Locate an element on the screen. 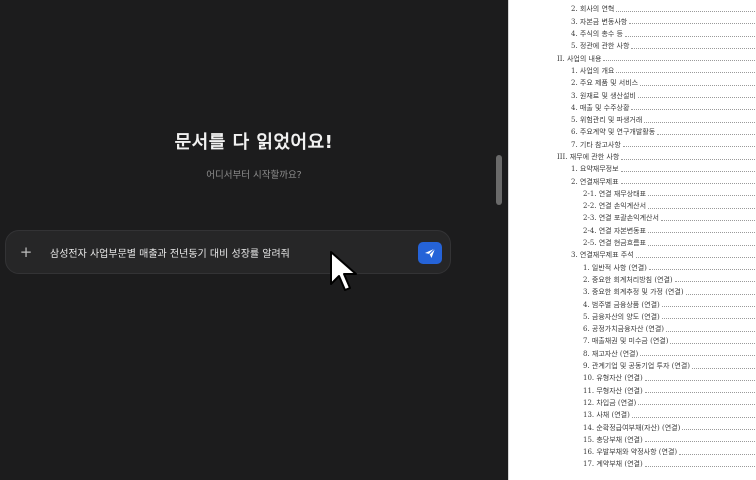  toc-item: 1. 사업의 개요 is located at coordinates (632, 71).